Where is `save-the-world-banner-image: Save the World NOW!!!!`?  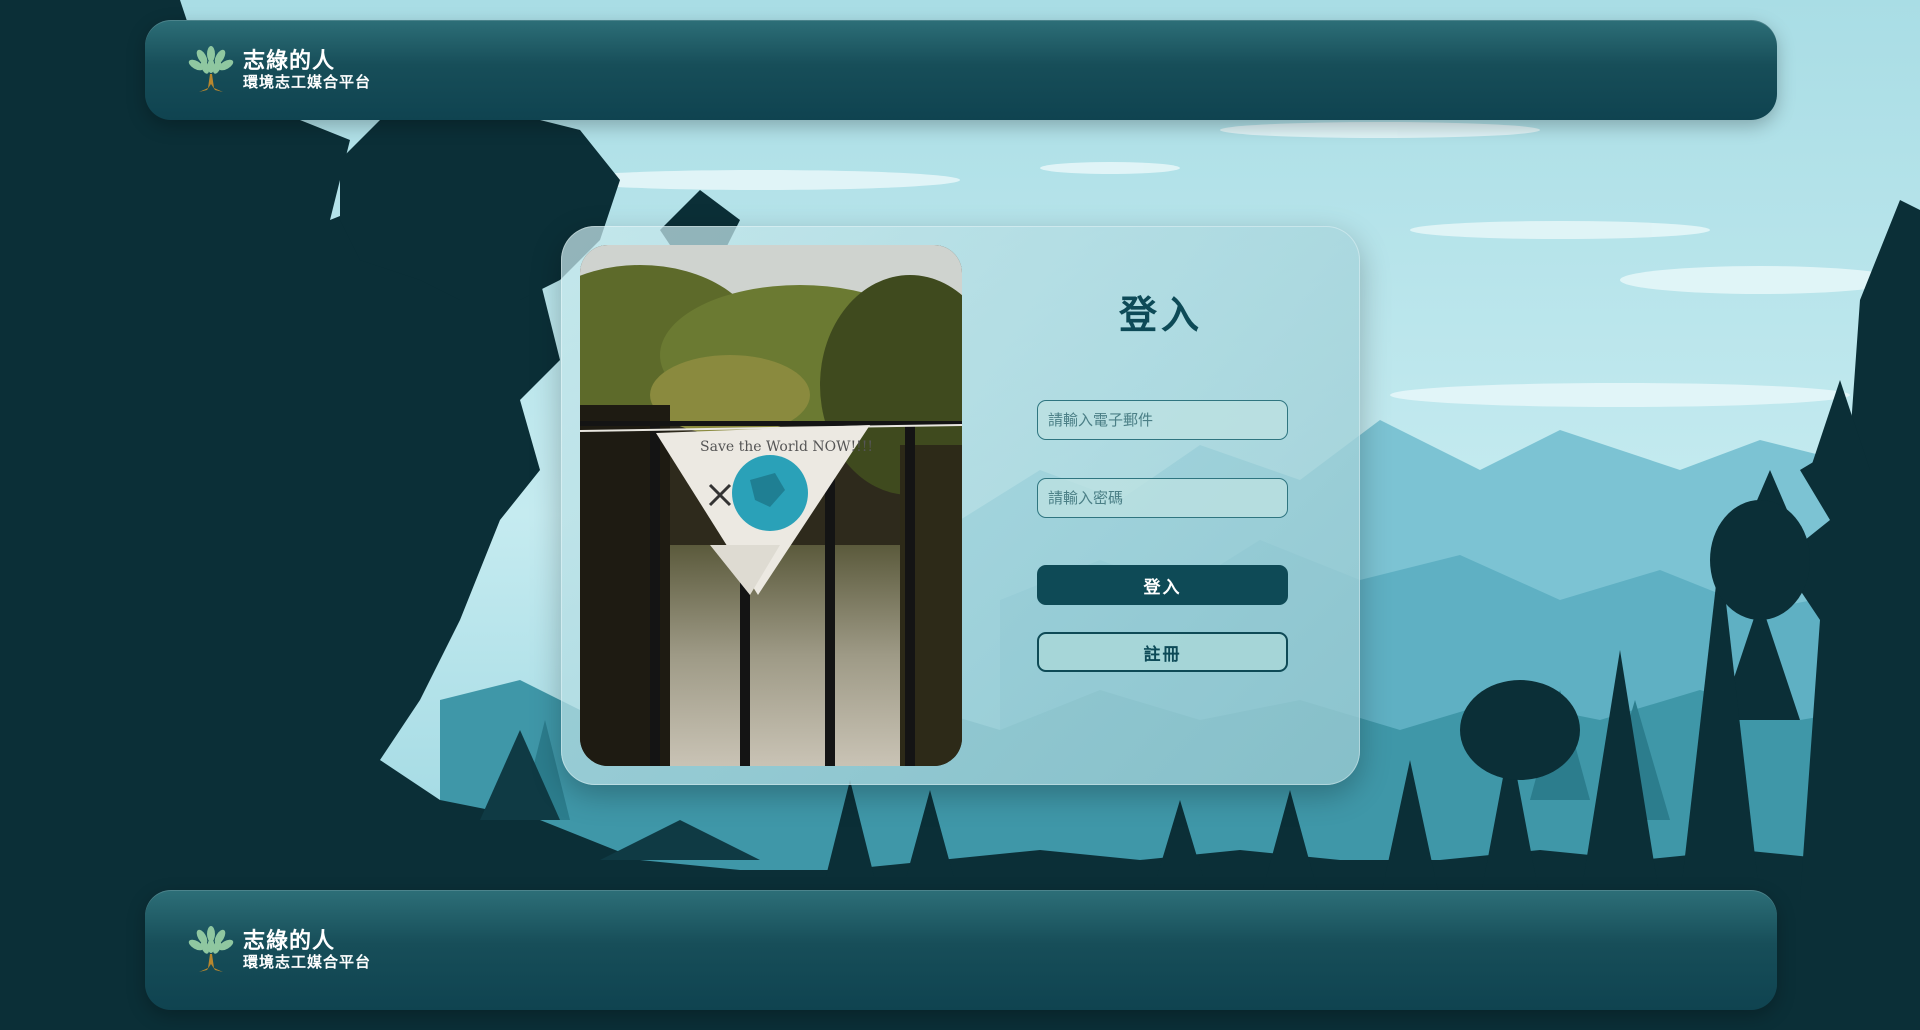
save-the-world-banner-image: Save the World NOW!!!! is located at coordinates (771, 505).